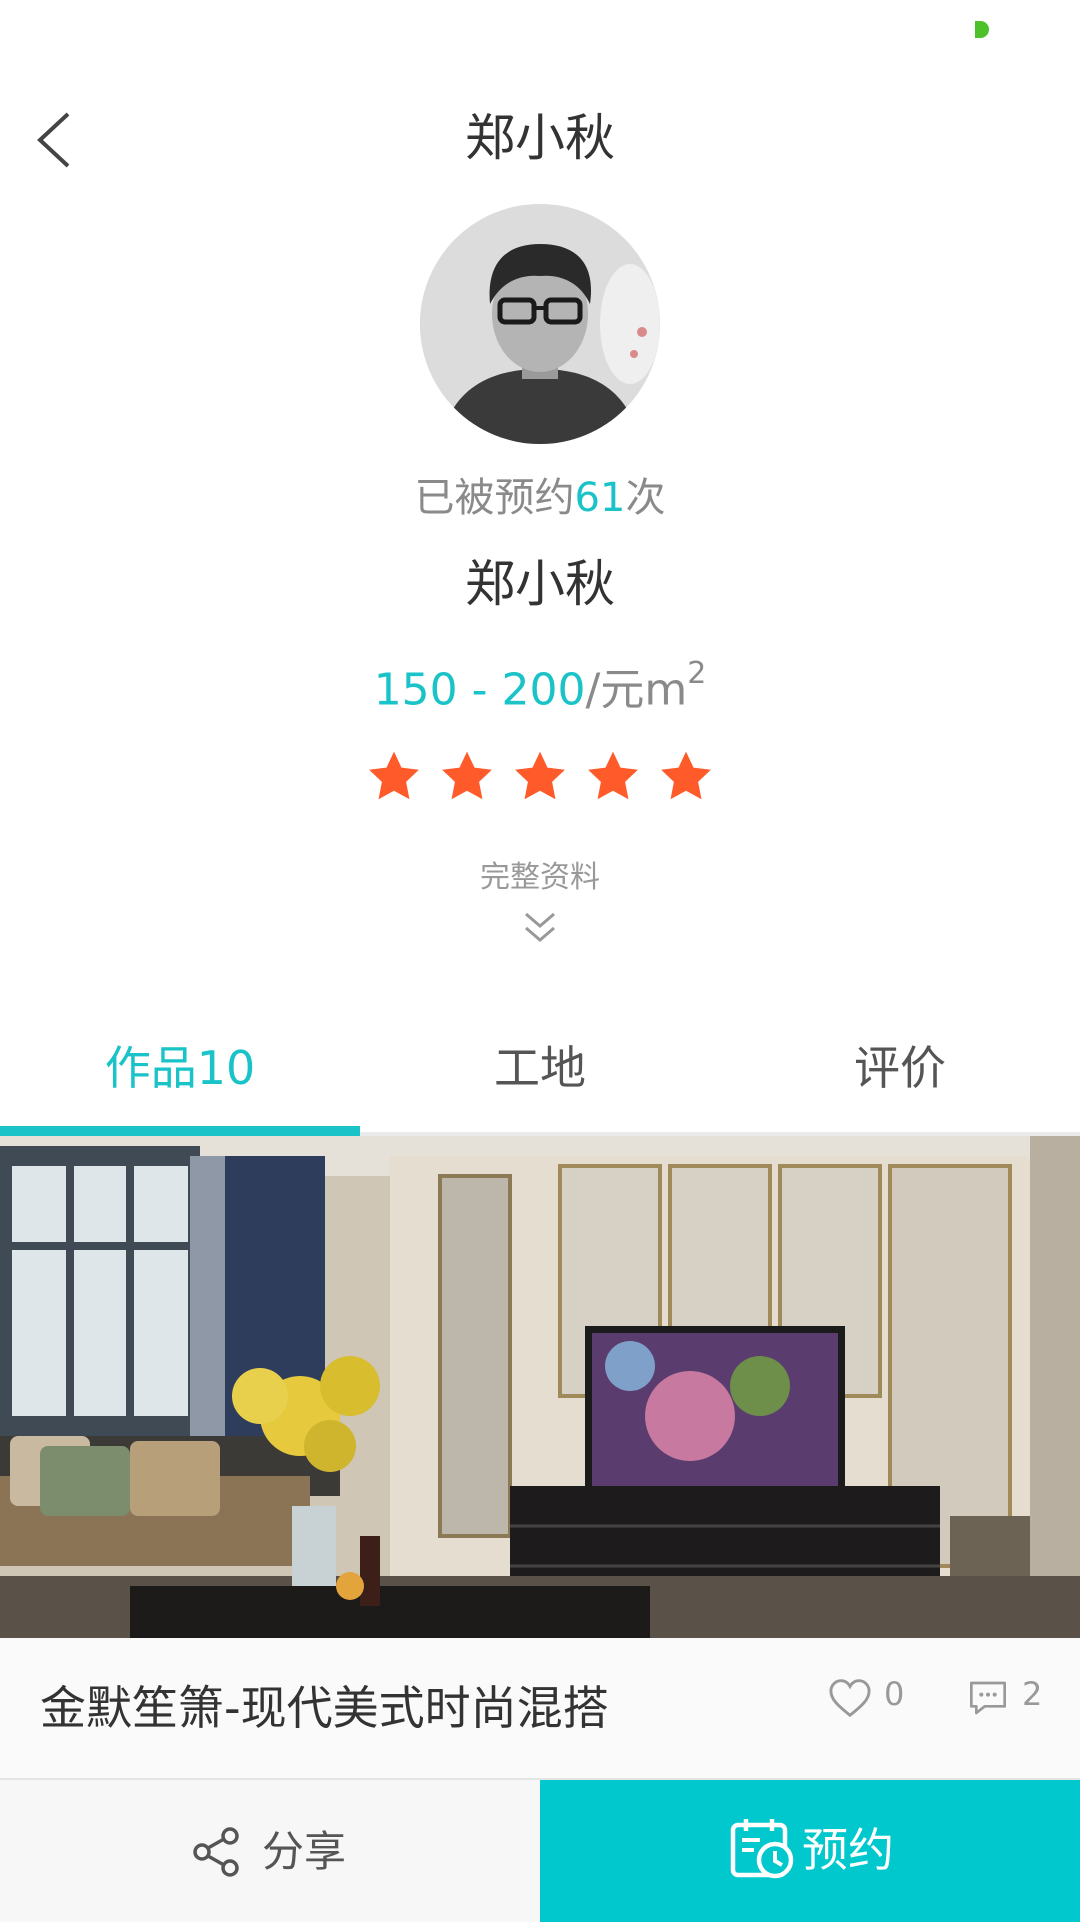 This screenshot has height=1922, width=1080. I want to click on booked-prefix: 已被预约, so click(494, 498).